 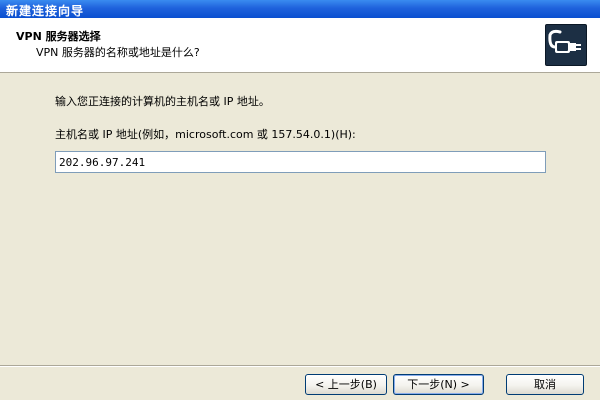 I want to click on cancel-button: 取消, so click(x=545, y=384).